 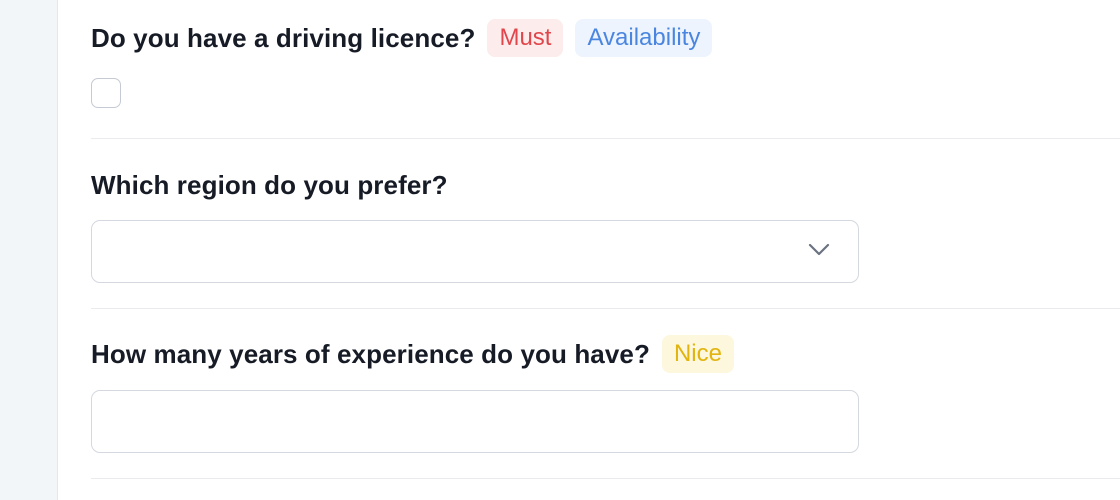 I want to click on tag-must: Must, so click(x=525, y=38).